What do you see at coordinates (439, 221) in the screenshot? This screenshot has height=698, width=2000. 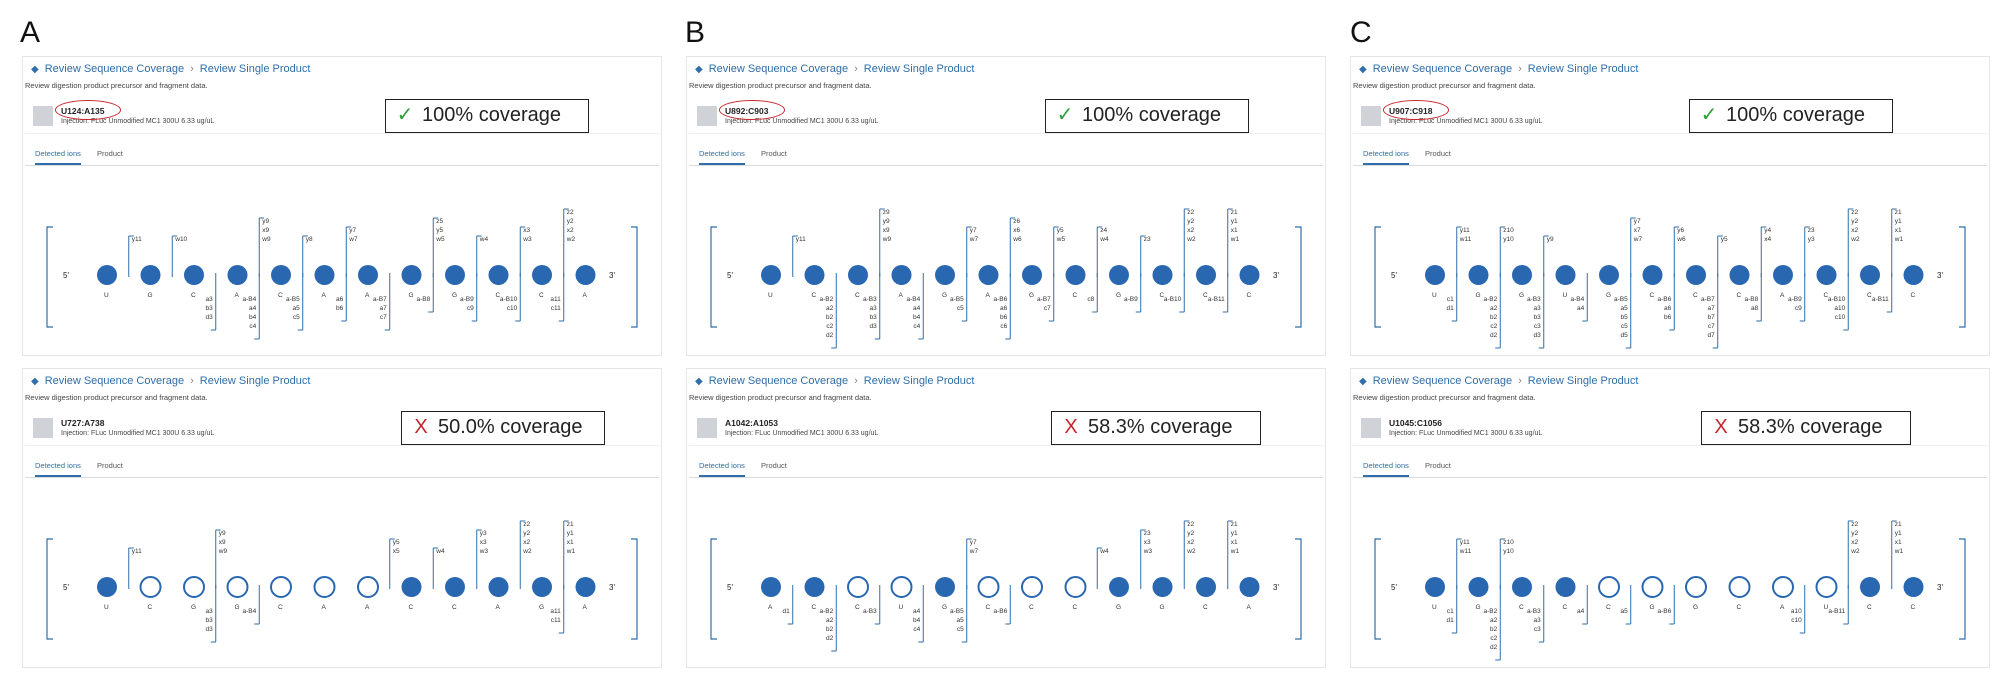 I see `upper-fragment-label: z5` at bounding box center [439, 221].